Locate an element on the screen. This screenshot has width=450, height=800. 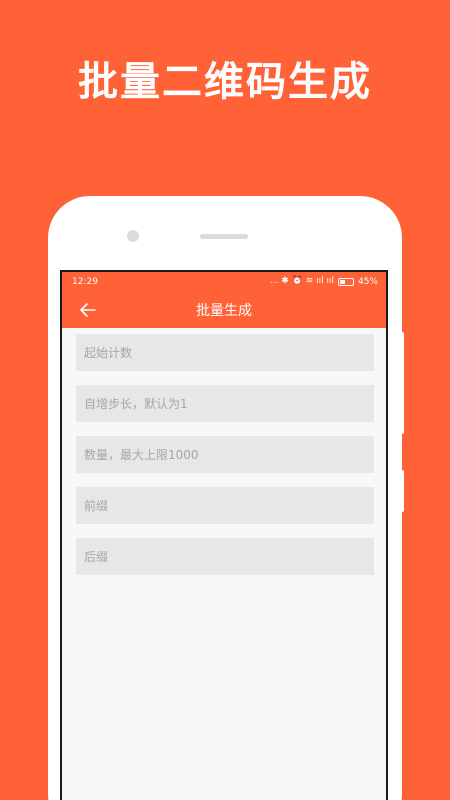
battery-icon is located at coordinates (345, 281).